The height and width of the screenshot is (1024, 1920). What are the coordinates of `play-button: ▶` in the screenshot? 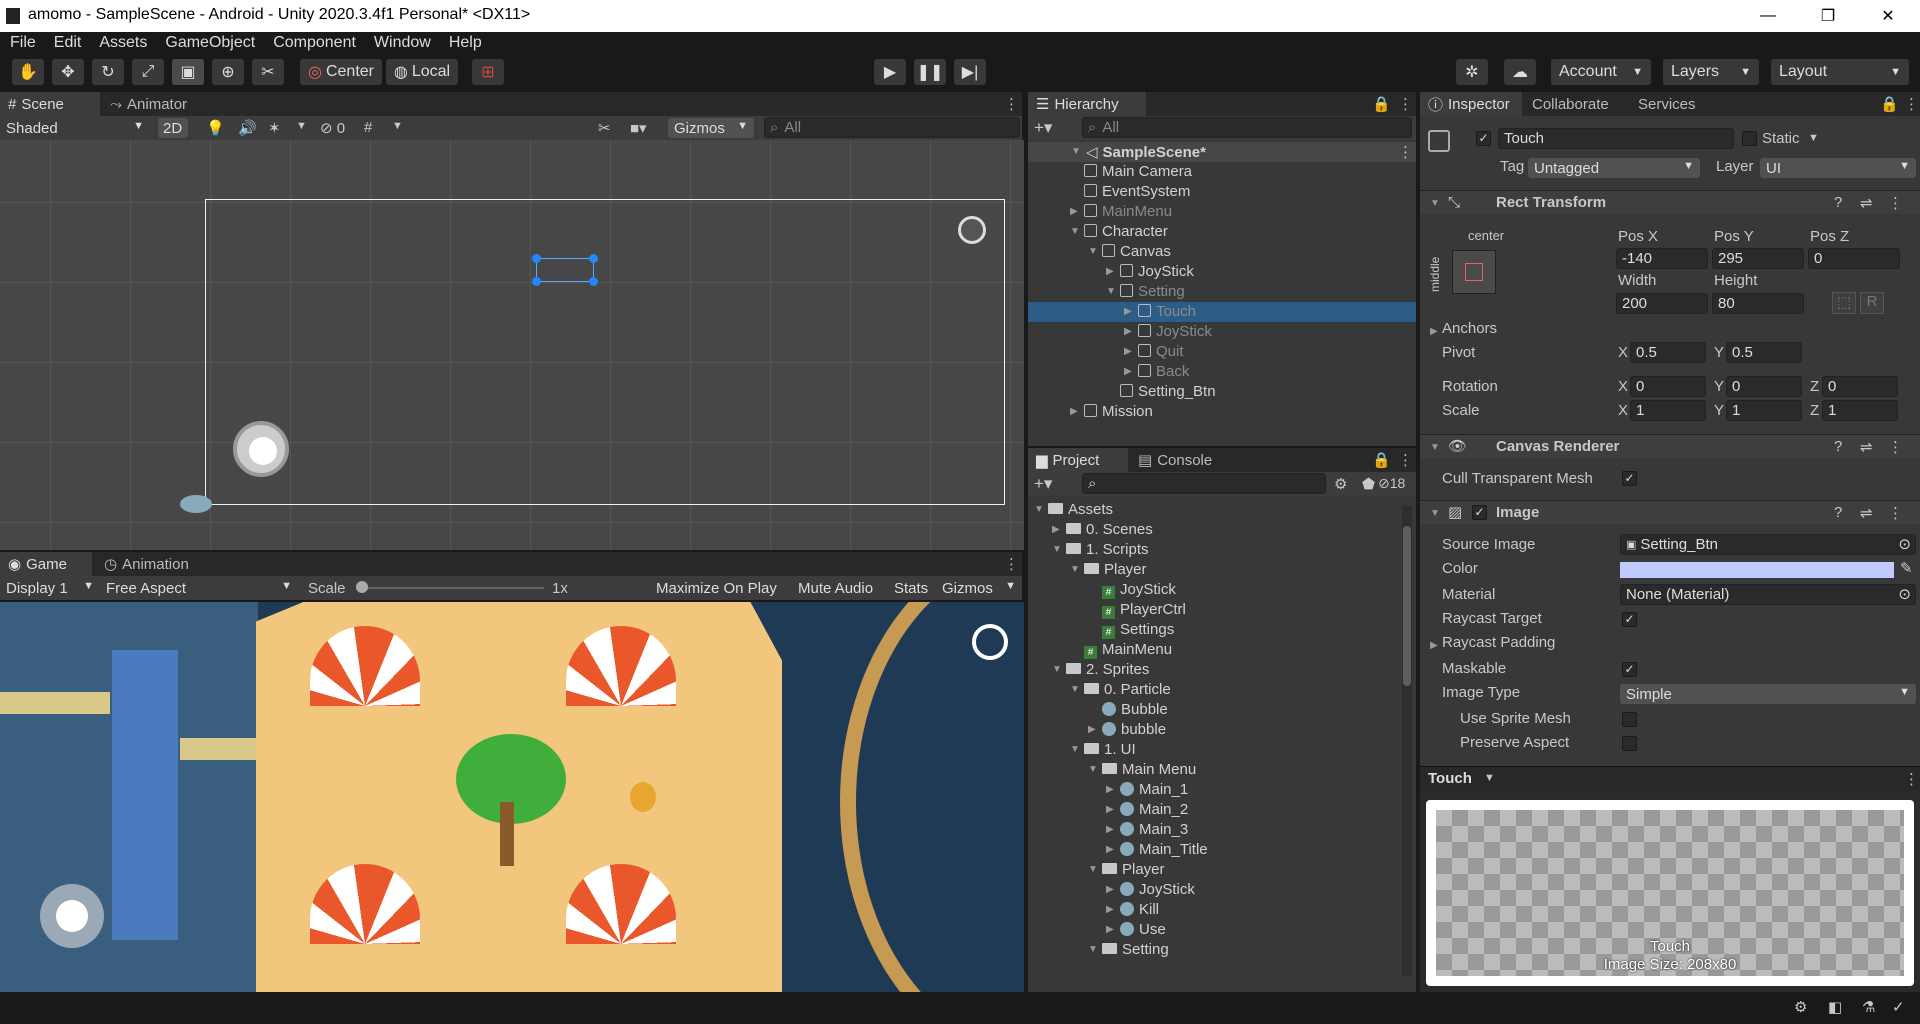 It's located at (890, 72).